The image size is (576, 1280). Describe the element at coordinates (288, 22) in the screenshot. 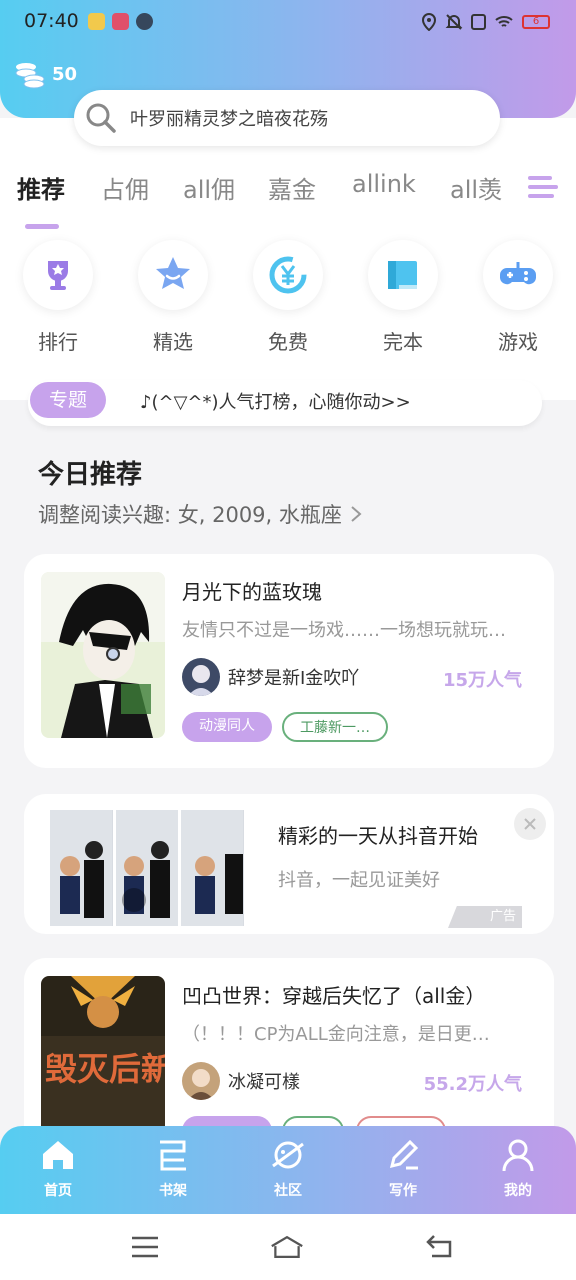

I see `status-bar: 07:40 6` at that location.